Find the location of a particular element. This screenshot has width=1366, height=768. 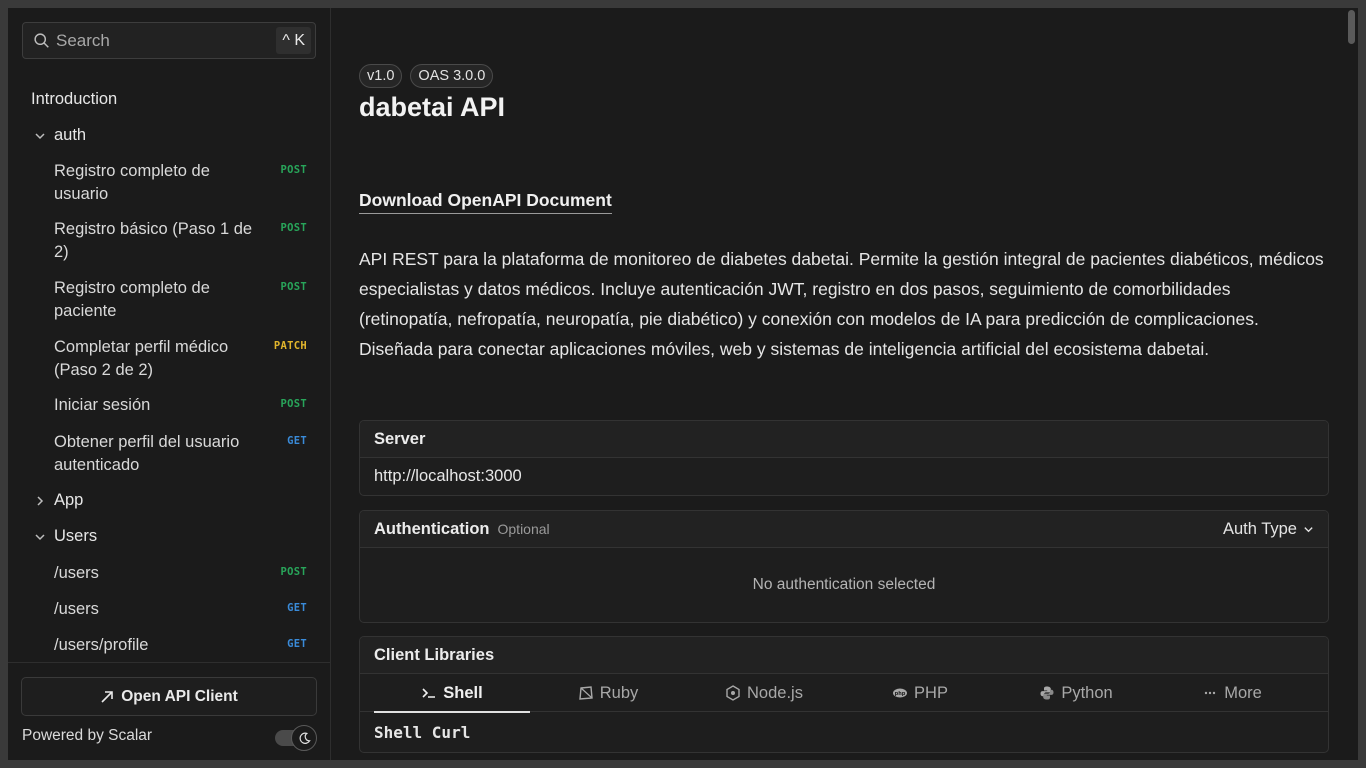

page-title: dabetai API is located at coordinates (432, 107).